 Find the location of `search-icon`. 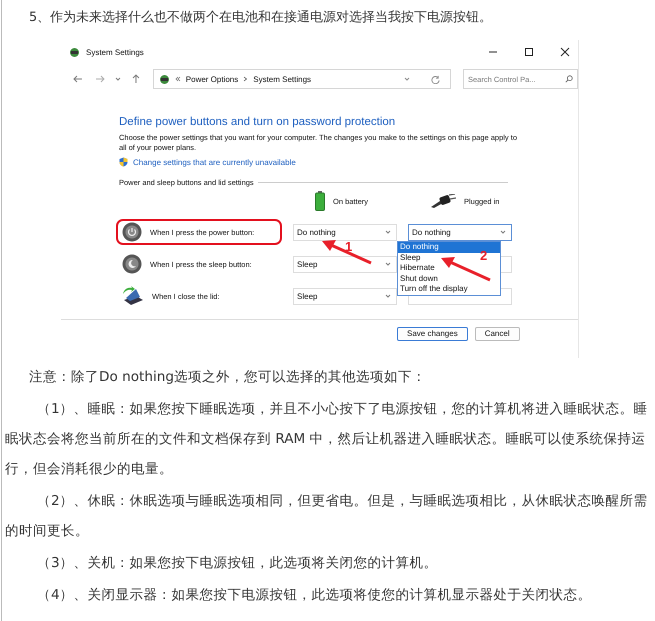

search-icon is located at coordinates (569, 79).